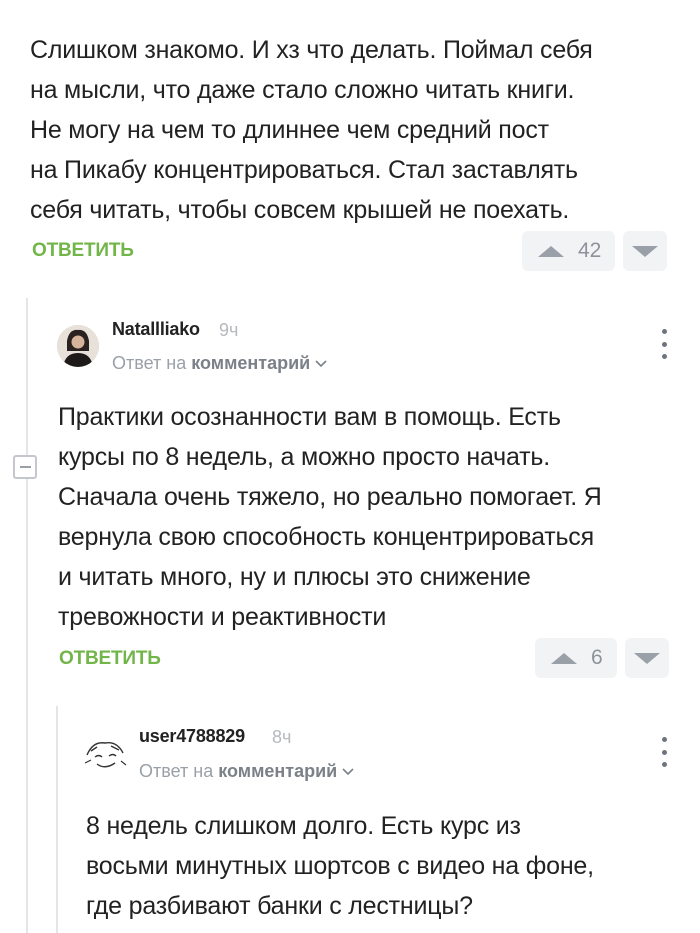  Describe the element at coordinates (597, 657) in the screenshot. I see `comment-2-rating: 6` at that location.